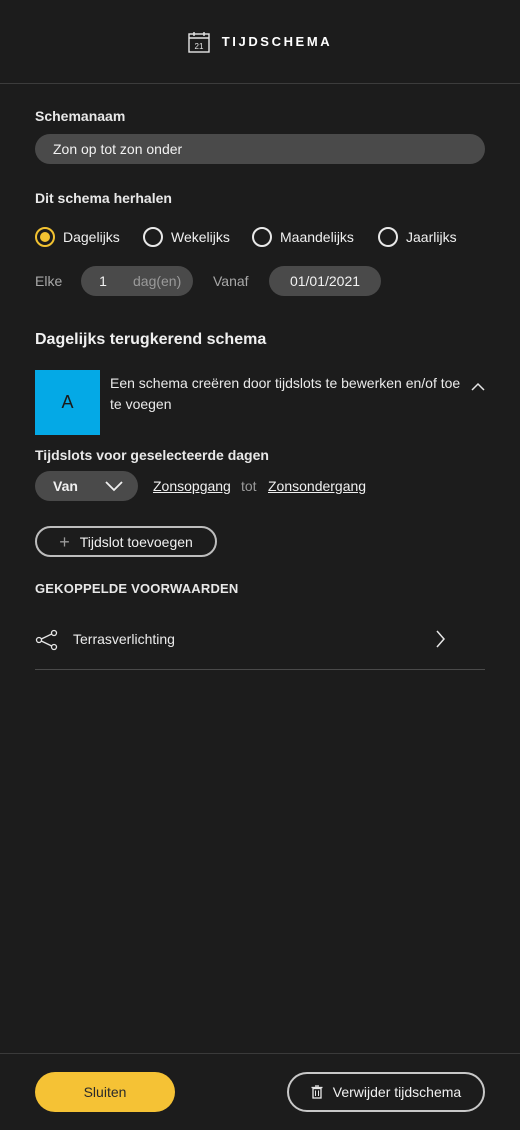  I want to click on close-button-label: Sluiten, so click(105, 1092).